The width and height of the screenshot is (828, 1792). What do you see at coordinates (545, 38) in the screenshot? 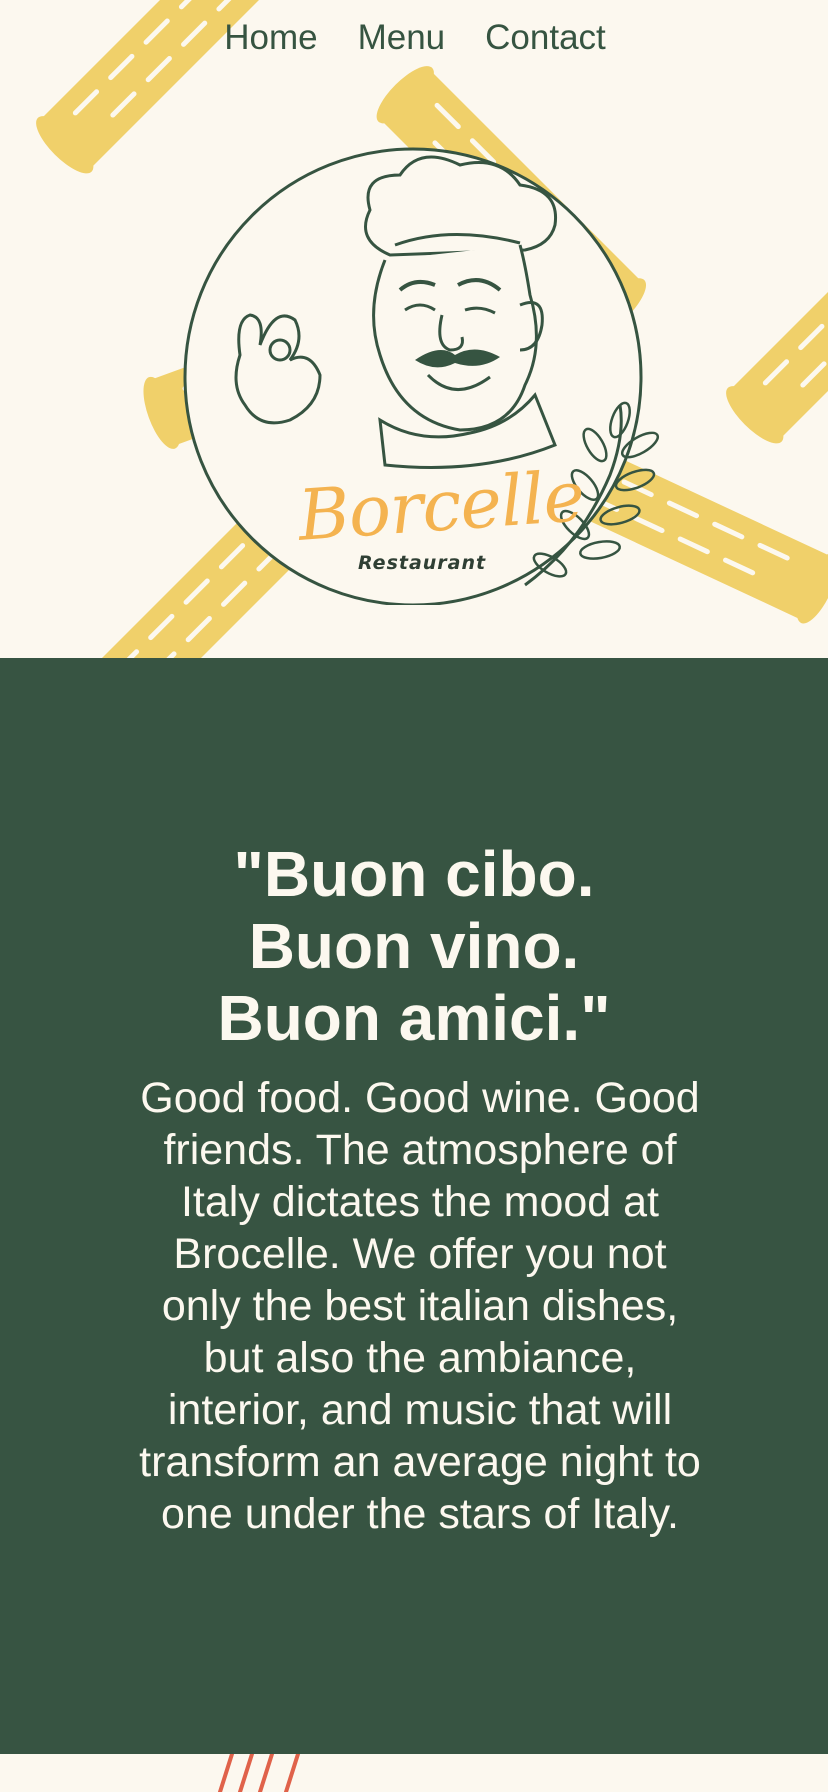
I see `nav-contact-link: Contact` at bounding box center [545, 38].